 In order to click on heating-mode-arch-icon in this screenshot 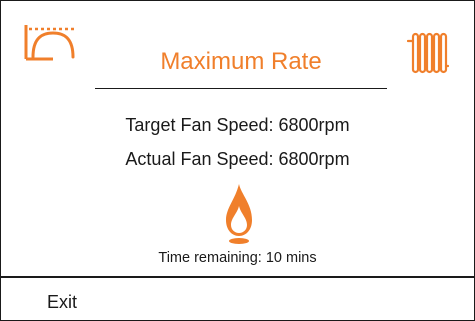, I will do `click(49, 43)`.